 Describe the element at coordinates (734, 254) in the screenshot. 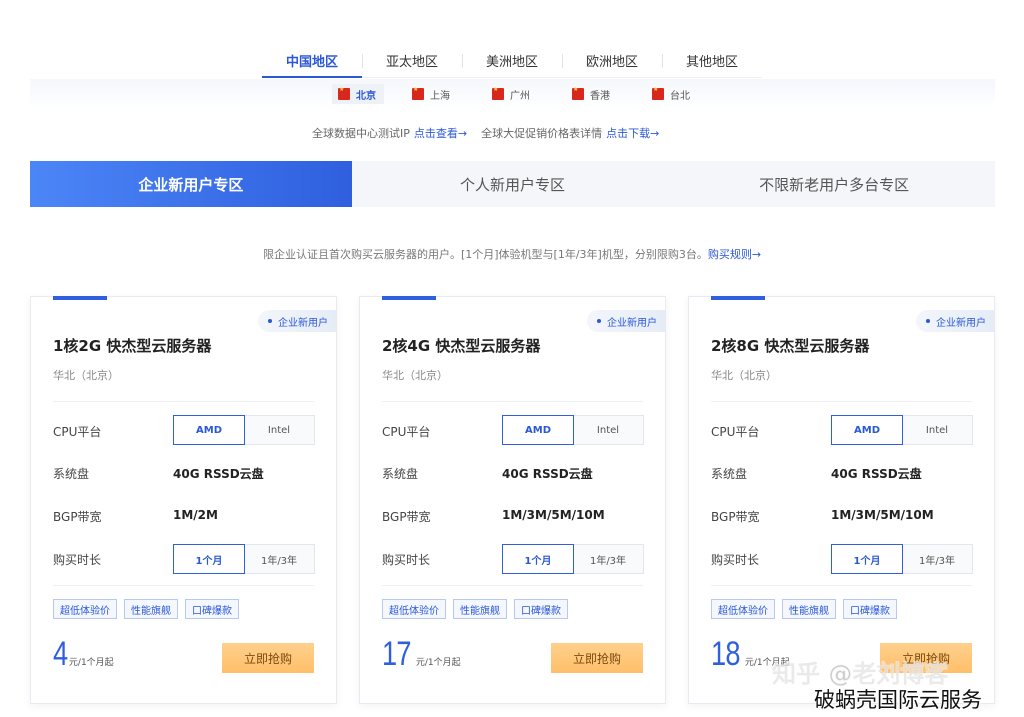

I see `purchase-rules-link: 购买规则→` at that location.